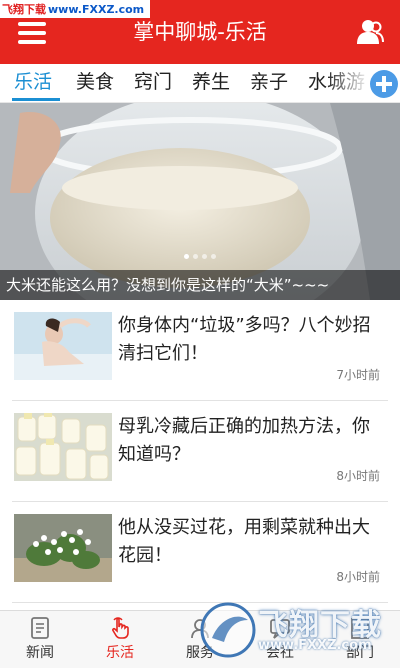 This screenshot has height=668, width=400. I want to click on milk-bottles-photo, so click(63, 447).